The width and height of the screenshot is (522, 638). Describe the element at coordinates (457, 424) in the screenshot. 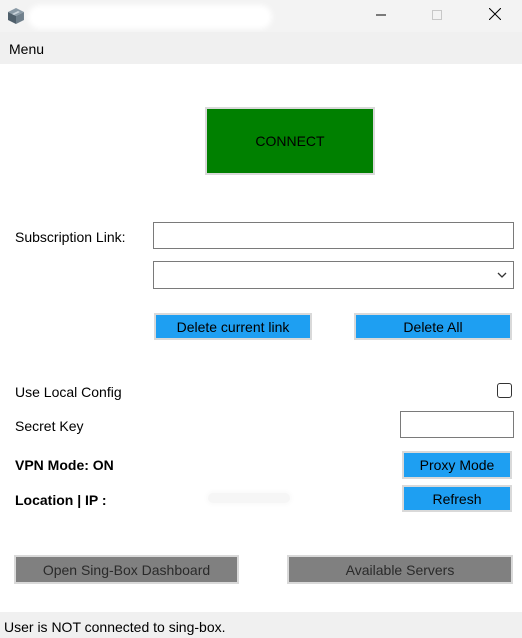

I see `secret-key-input` at that location.